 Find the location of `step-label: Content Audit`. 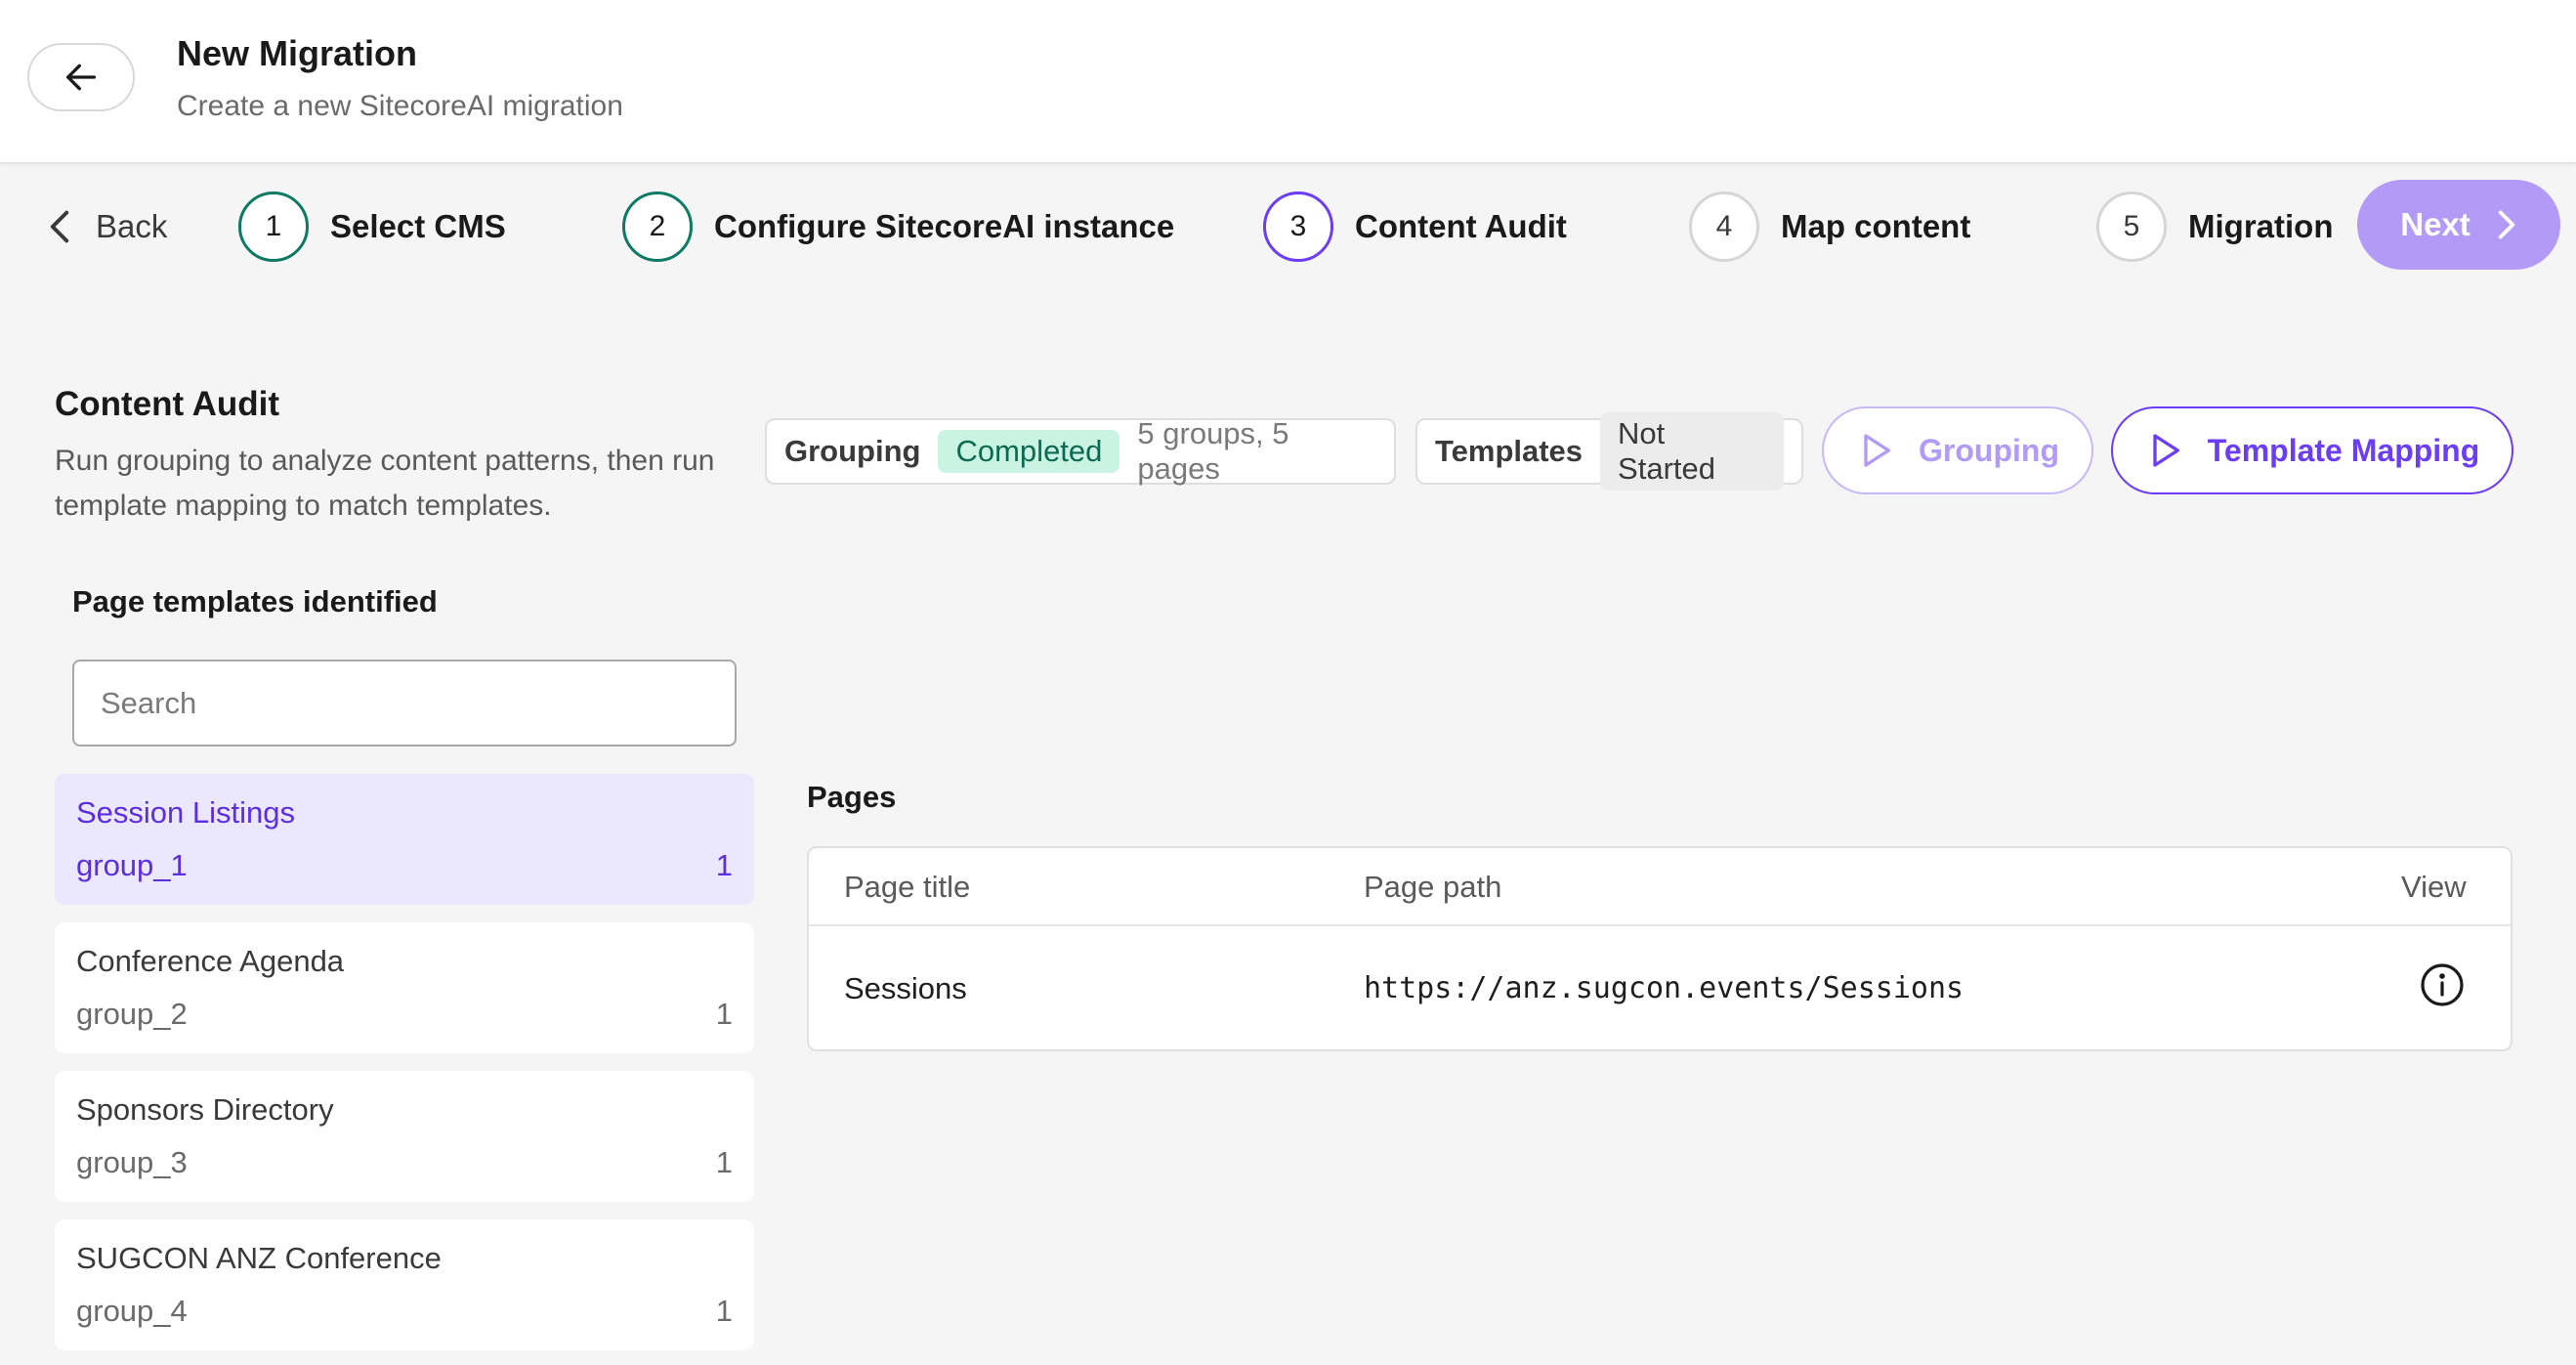

step-label: Content Audit is located at coordinates (1461, 226).